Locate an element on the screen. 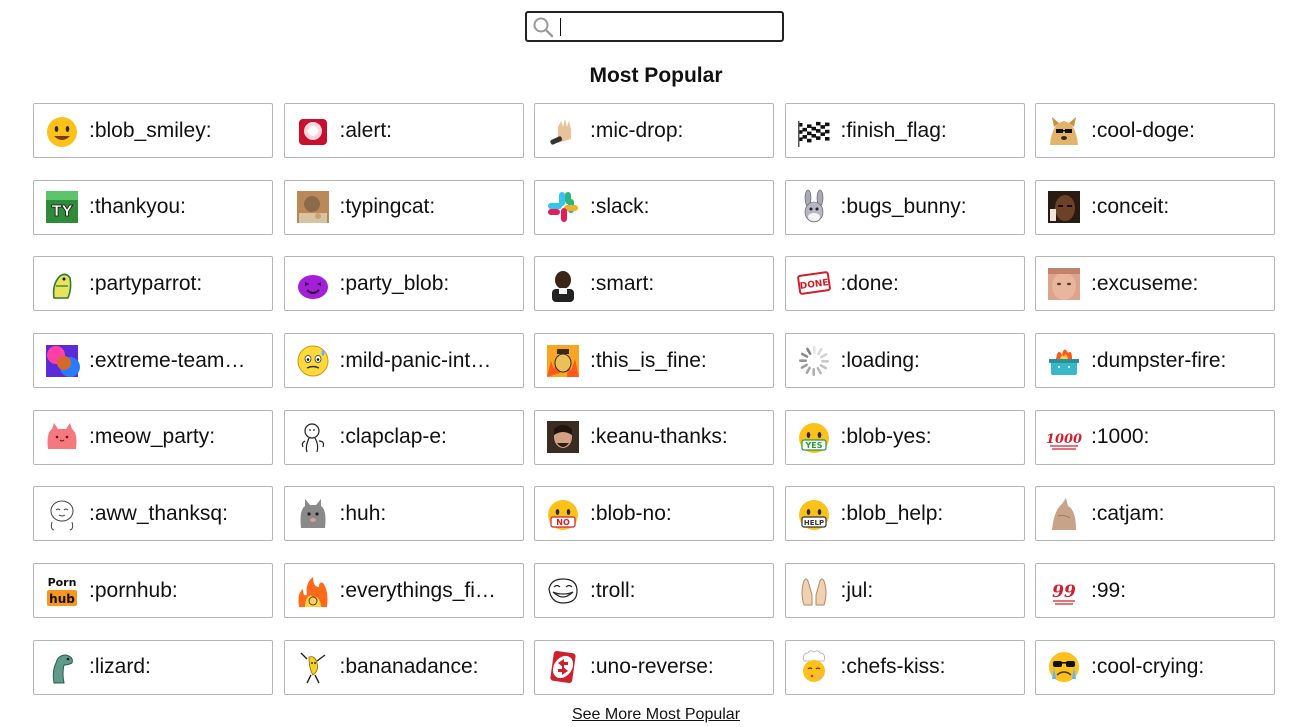 The width and height of the screenshot is (1305, 727). cool-doge-icon is located at coordinates (1064, 131).